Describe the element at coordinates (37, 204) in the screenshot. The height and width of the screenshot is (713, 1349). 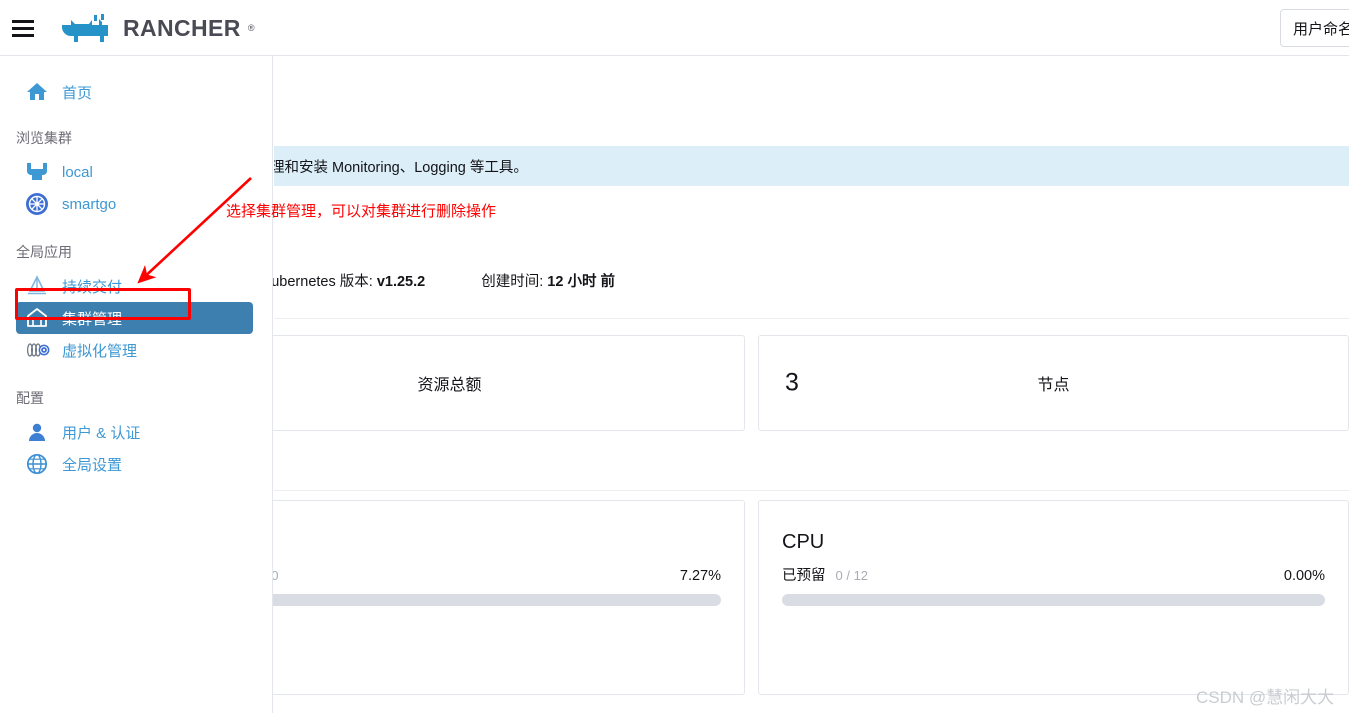
I see `kubernetes-icon` at that location.